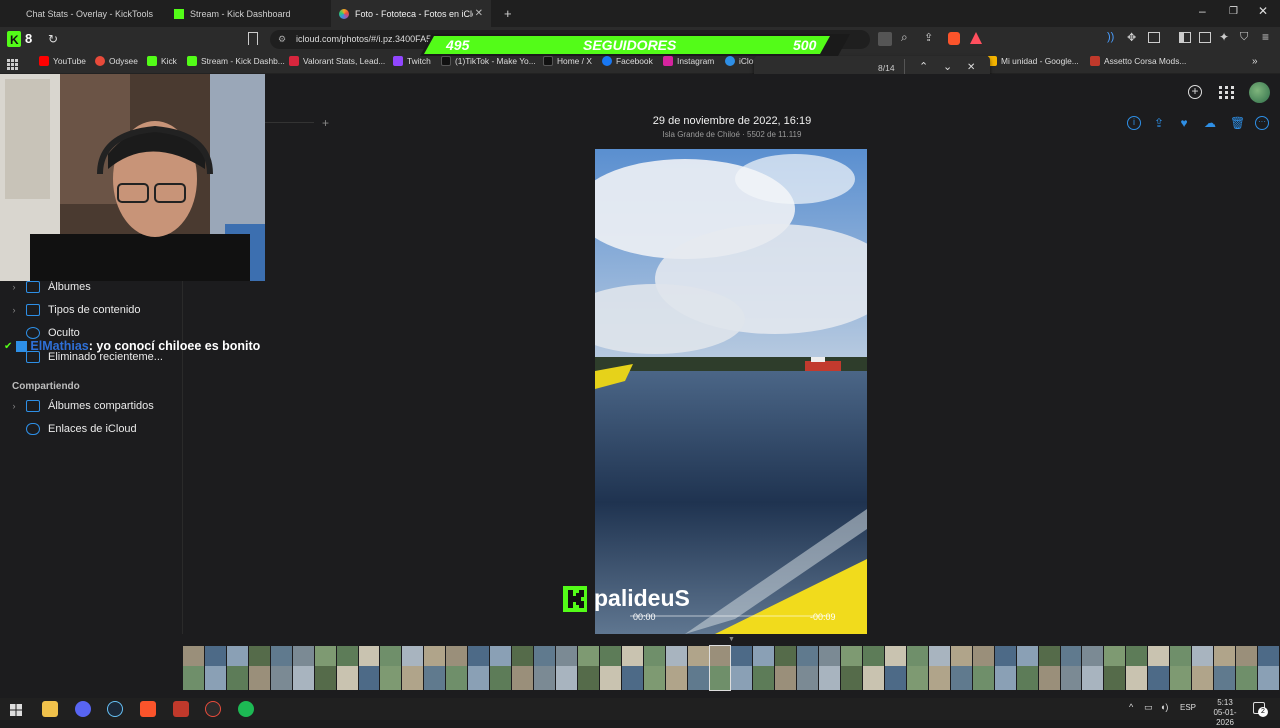  I want to click on find-prev-icon: ⌃, so click(923, 66).